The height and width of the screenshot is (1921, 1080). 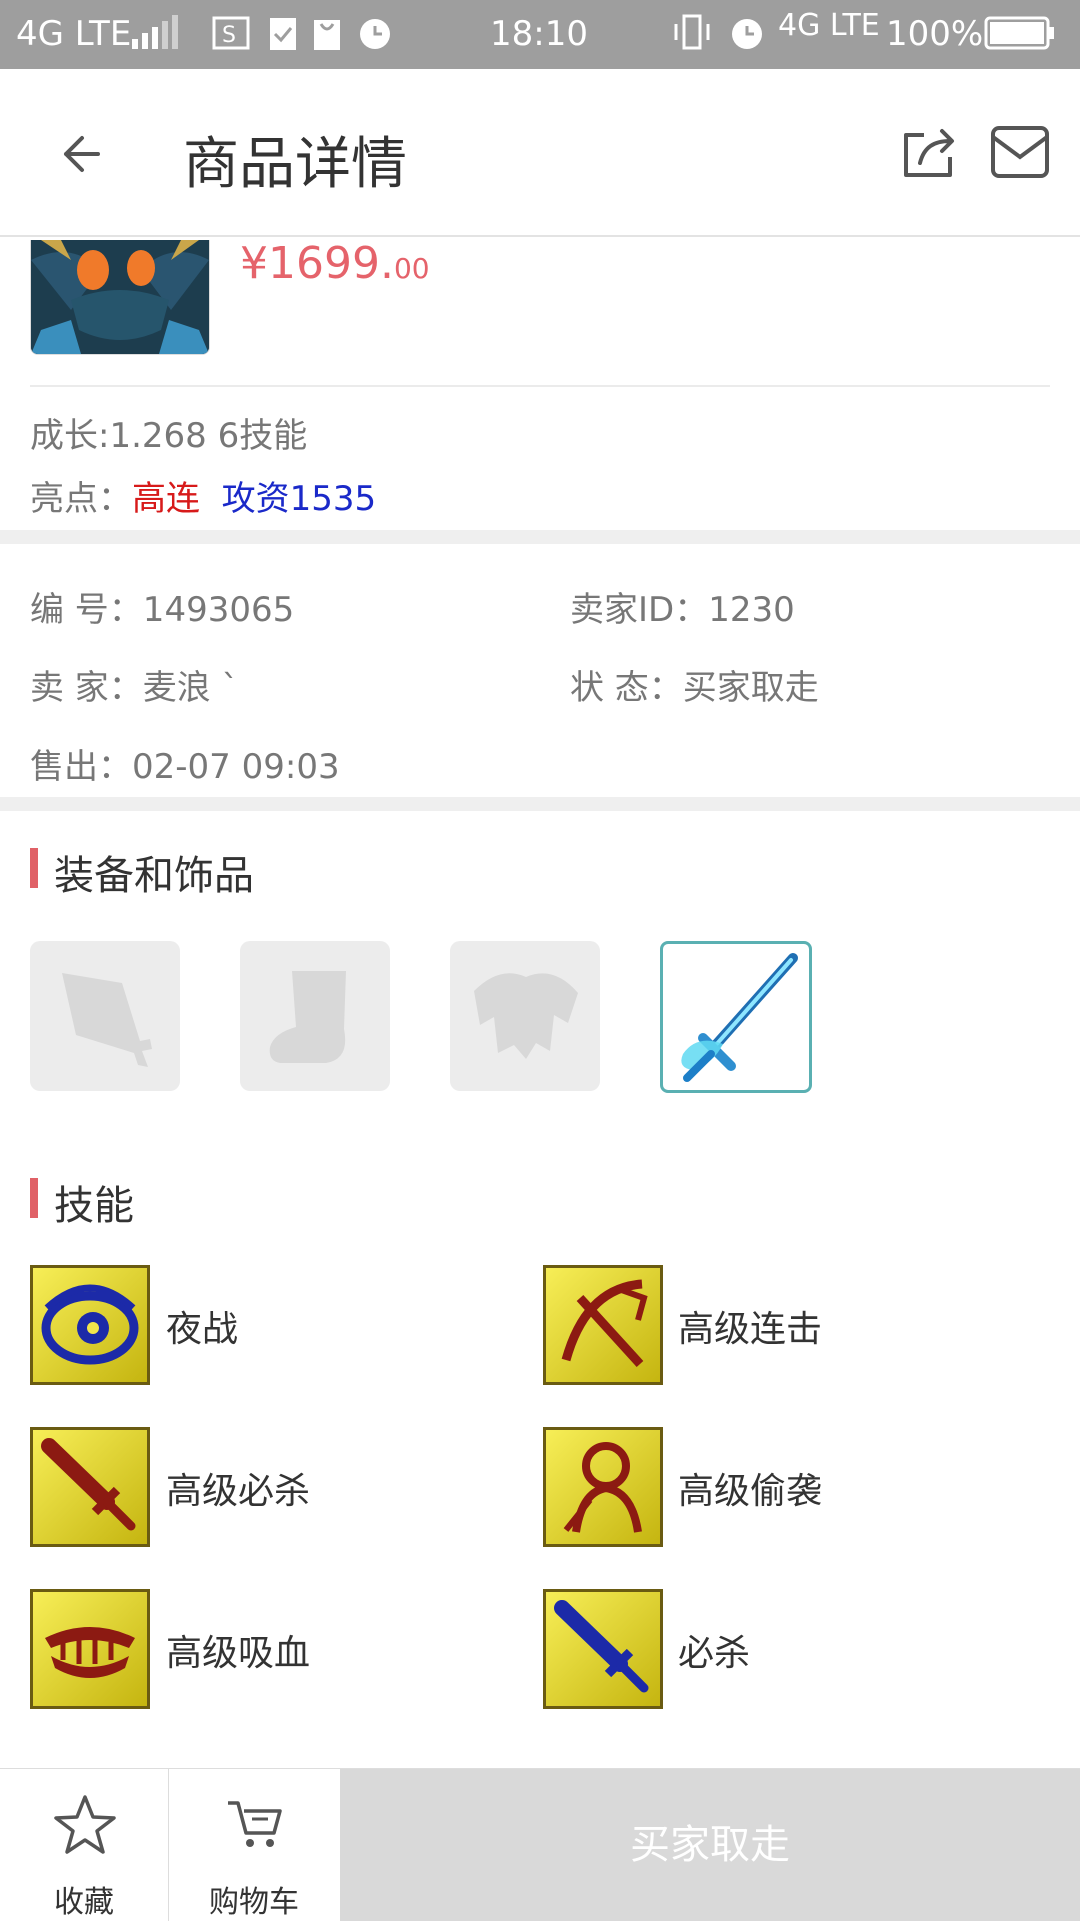 I want to click on skill-label: 夜战, so click(x=202, y=1329).